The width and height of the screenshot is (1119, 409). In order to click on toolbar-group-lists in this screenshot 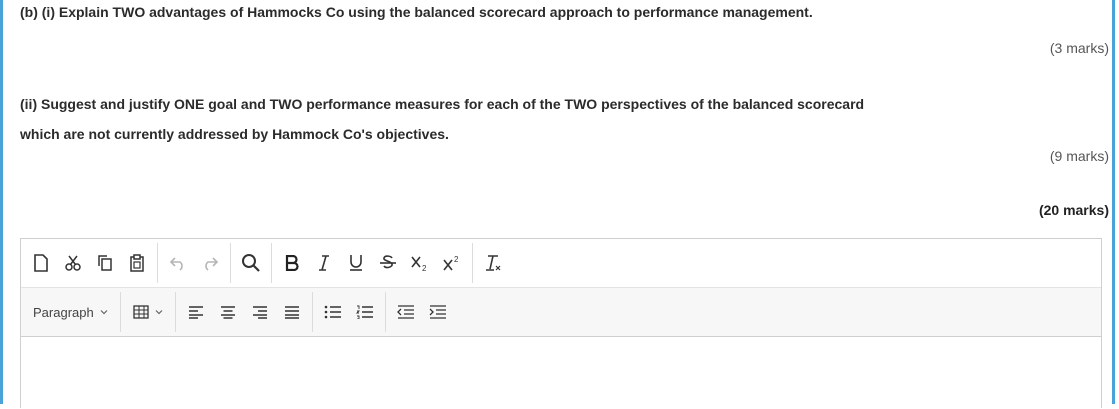, I will do `click(349, 312)`.